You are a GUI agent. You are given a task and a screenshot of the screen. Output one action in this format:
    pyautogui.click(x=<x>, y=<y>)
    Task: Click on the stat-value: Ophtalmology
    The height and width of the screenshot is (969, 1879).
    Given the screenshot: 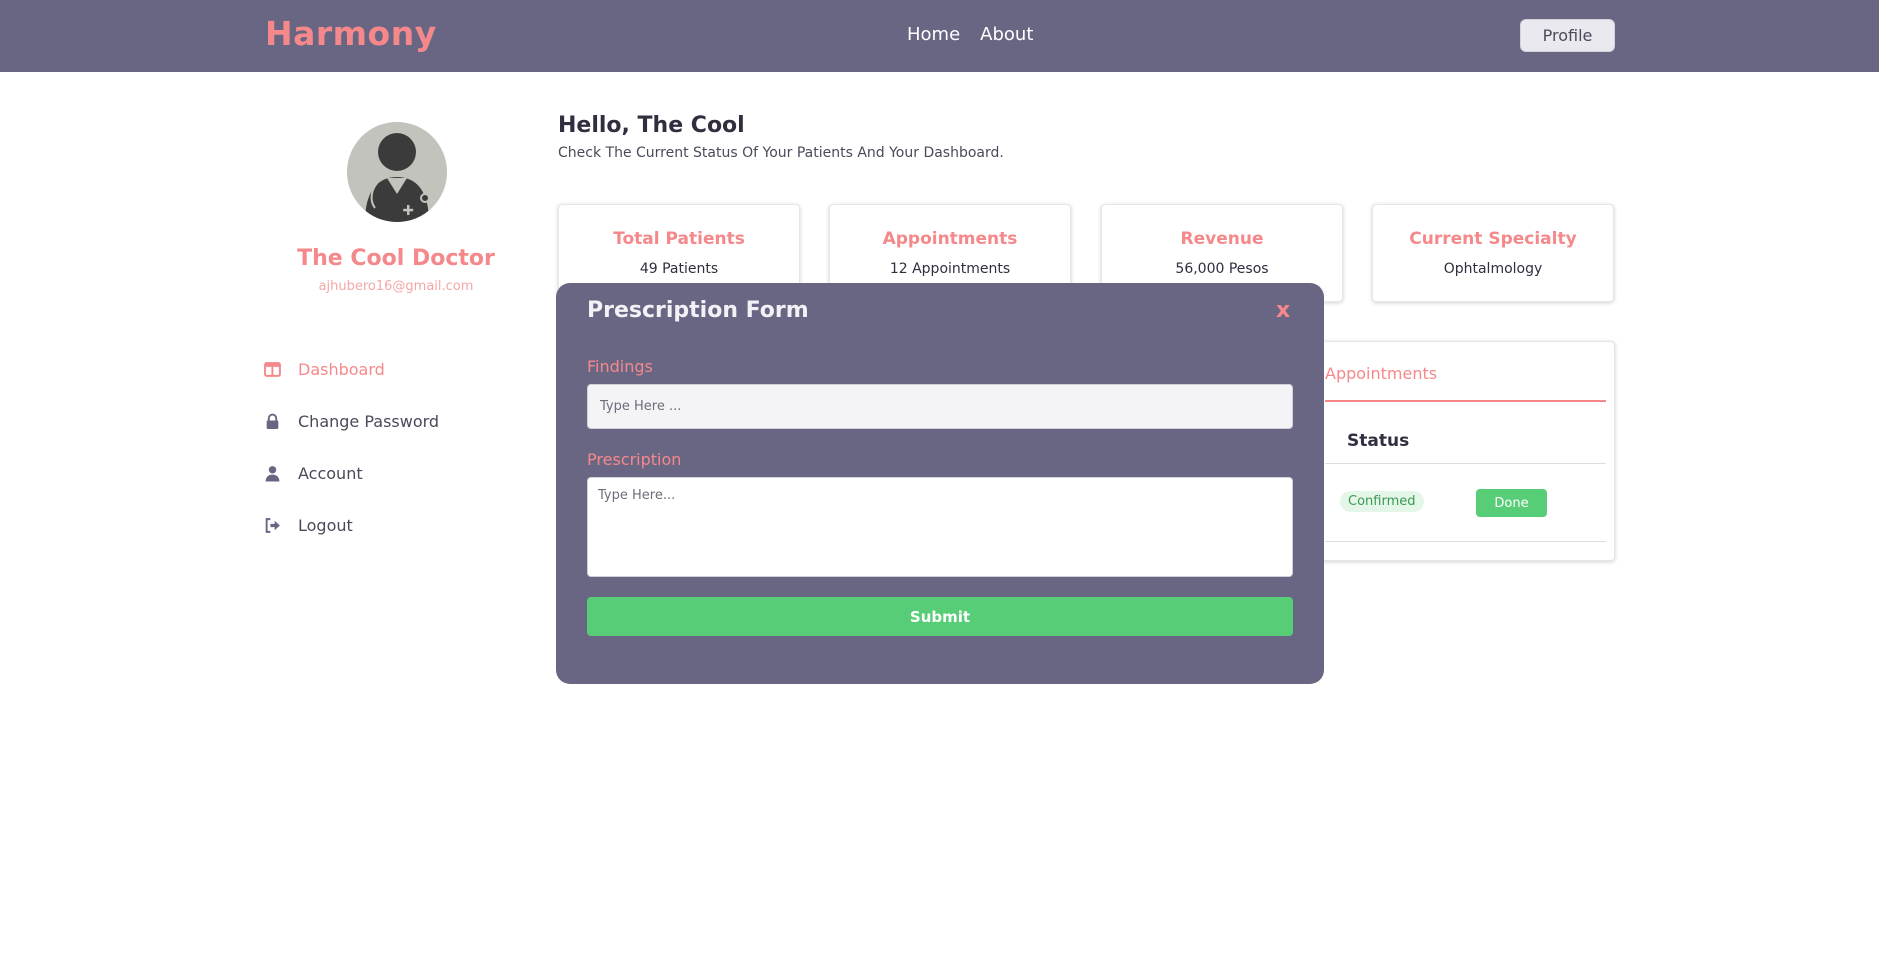 What is the action you would take?
    pyautogui.click(x=1493, y=269)
    